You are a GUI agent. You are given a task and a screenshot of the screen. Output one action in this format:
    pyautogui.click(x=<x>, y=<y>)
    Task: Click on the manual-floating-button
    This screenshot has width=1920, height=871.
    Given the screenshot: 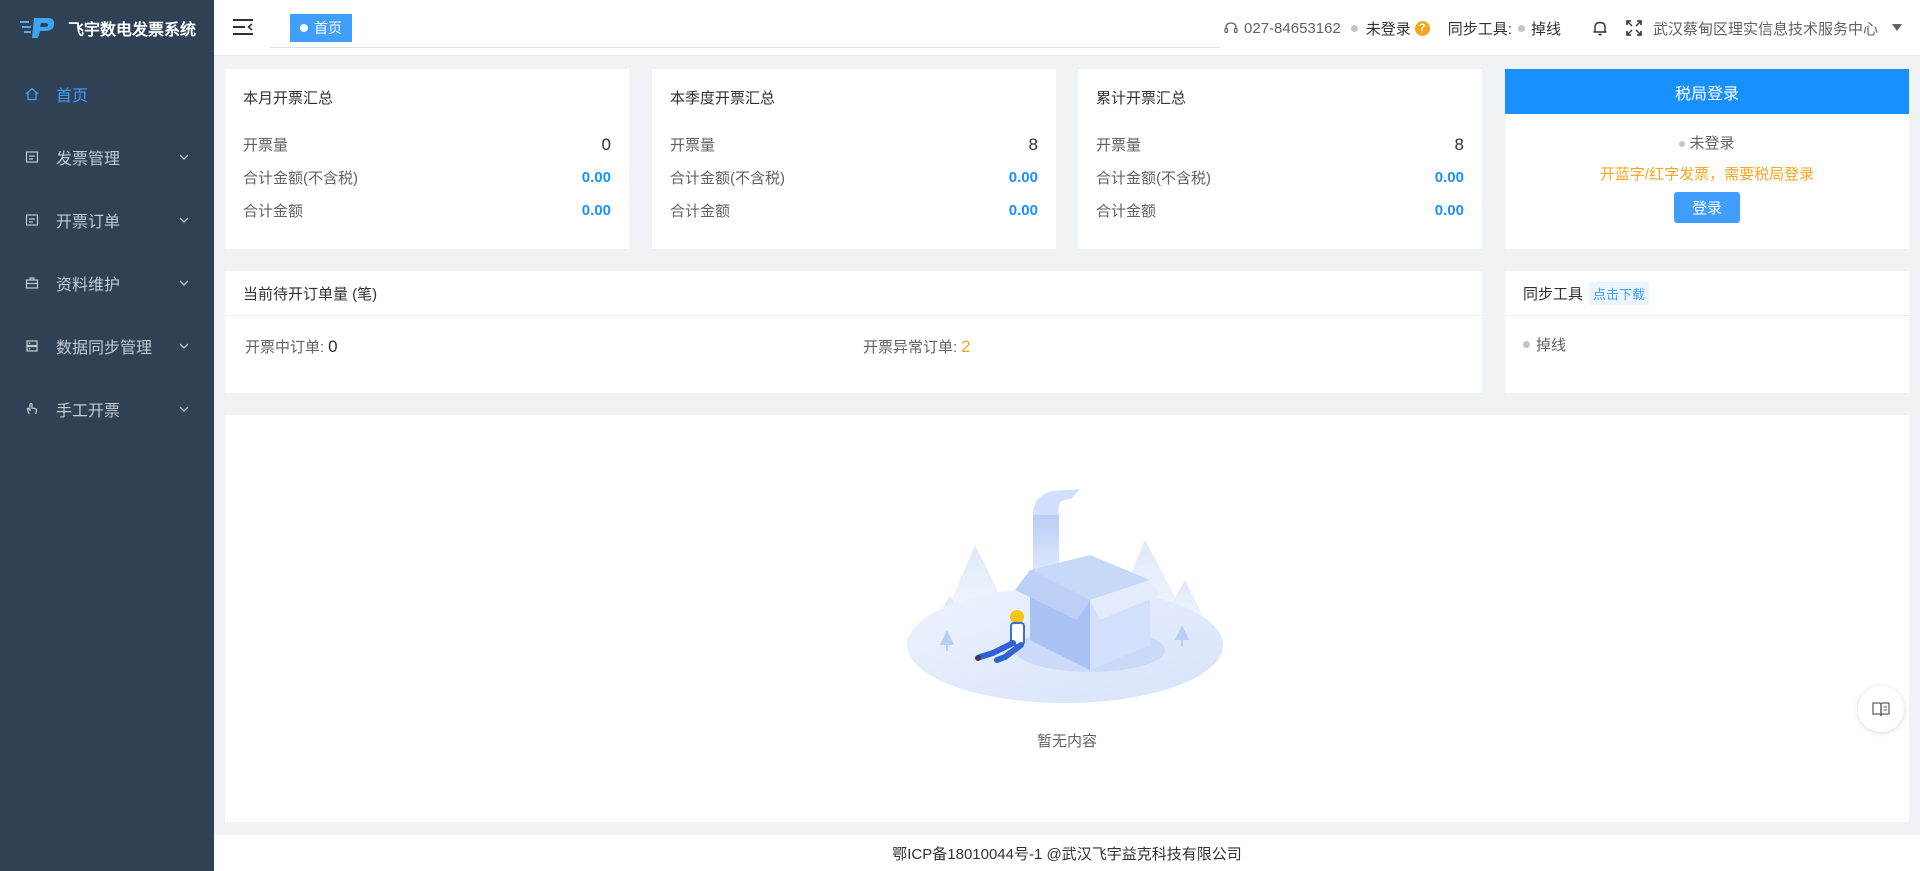 What is the action you would take?
    pyautogui.click(x=1881, y=709)
    